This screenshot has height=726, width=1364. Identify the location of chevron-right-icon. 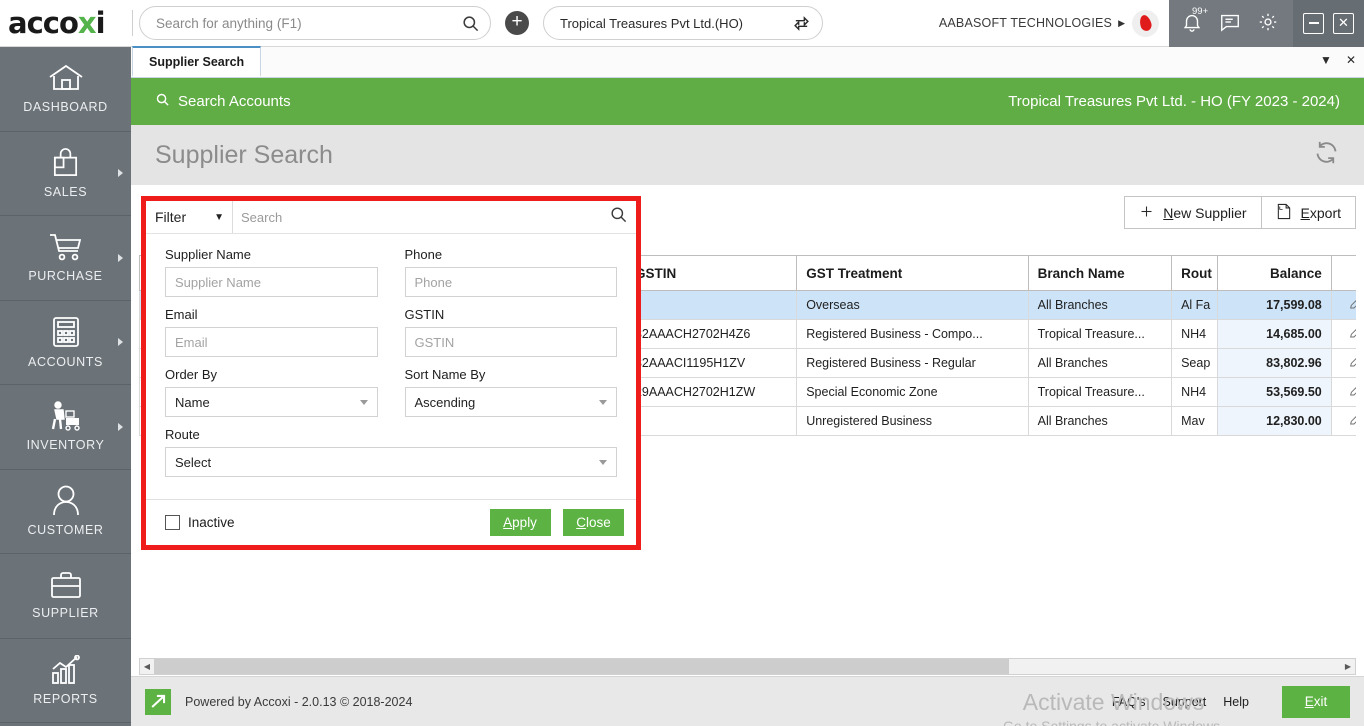
(120, 173).